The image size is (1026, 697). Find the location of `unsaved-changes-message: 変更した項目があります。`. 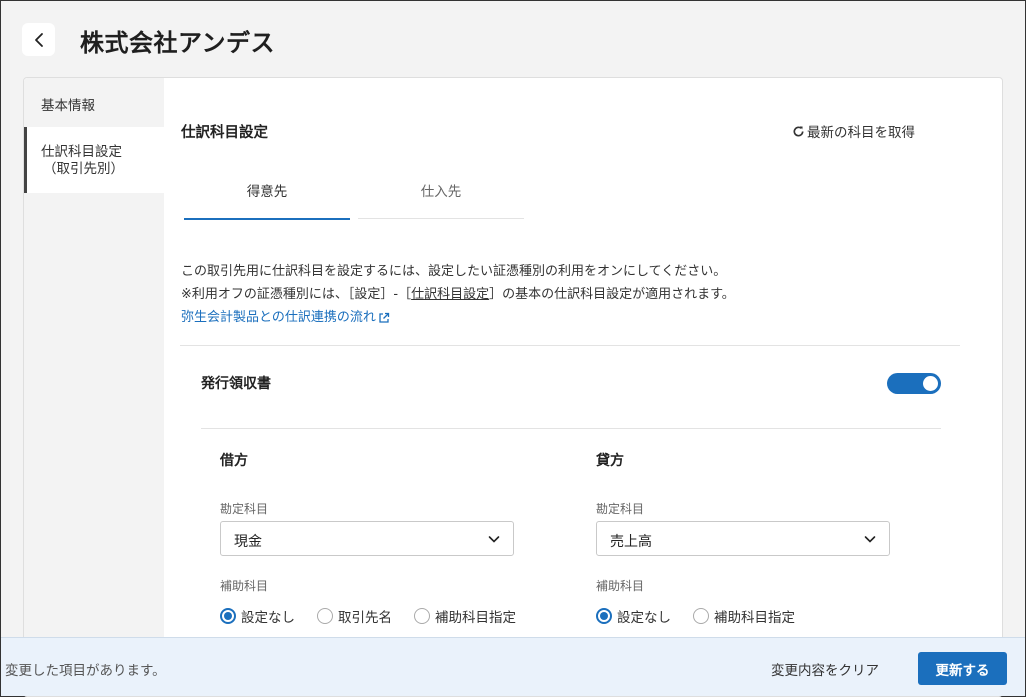

unsaved-changes-message: 変更した項目があります。 is located at coordinates (85, 671).